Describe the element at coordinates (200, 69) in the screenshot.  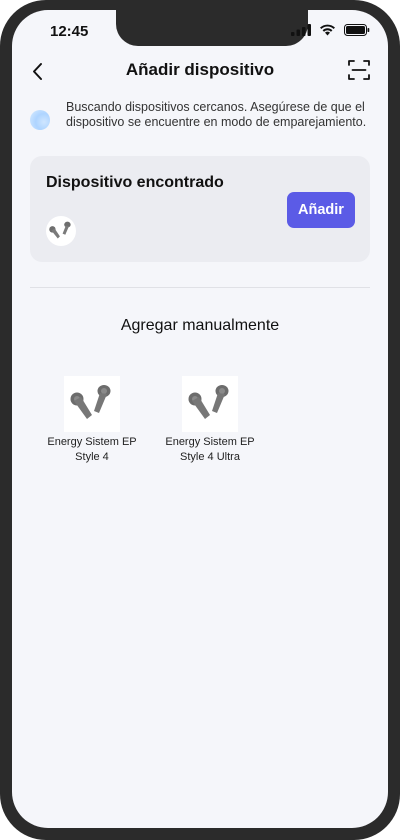
I see `page-title: Añadir dispositivo` at that location.